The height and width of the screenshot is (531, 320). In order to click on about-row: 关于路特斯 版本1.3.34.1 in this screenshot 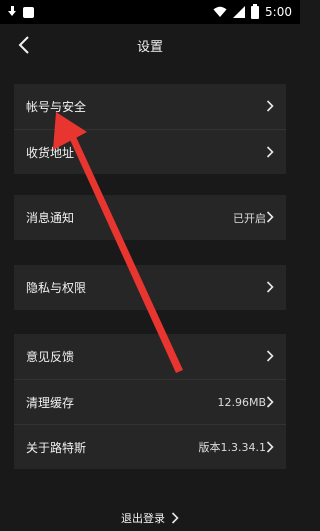, I will do `click(150, 446)`.